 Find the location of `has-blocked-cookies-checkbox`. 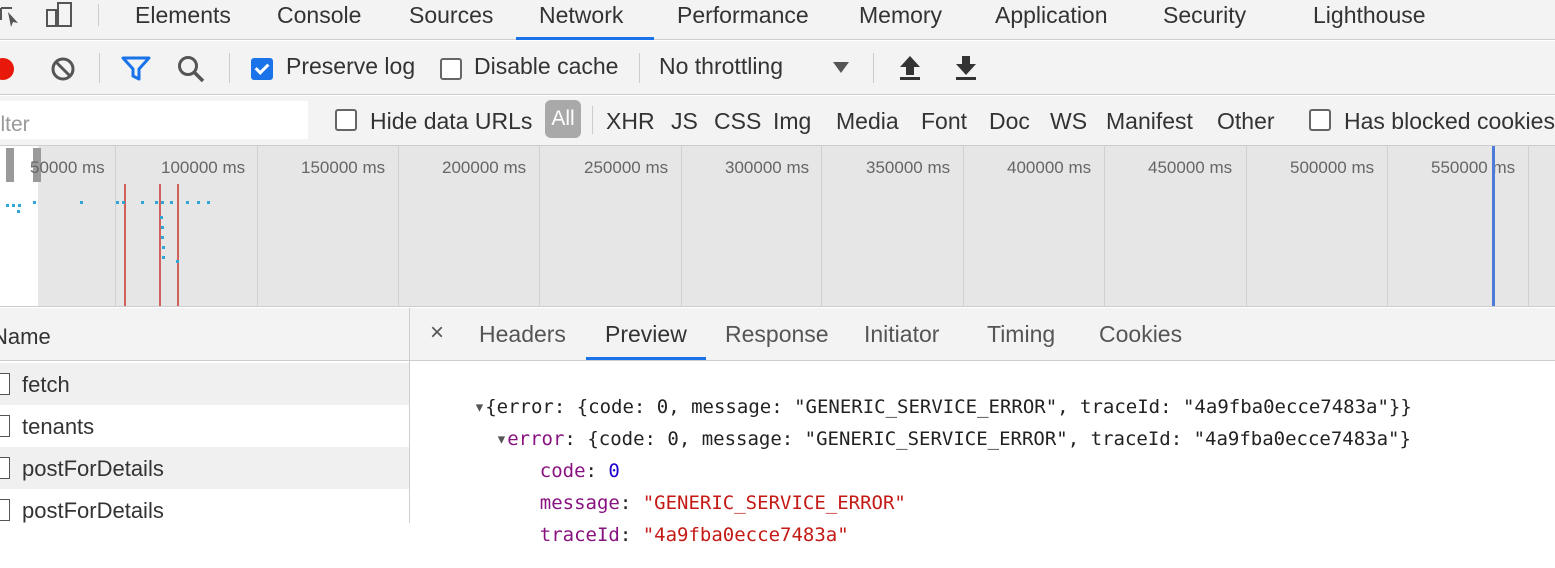

has-blocked-cookies-checkbox is located at coordinates (1320, 120).